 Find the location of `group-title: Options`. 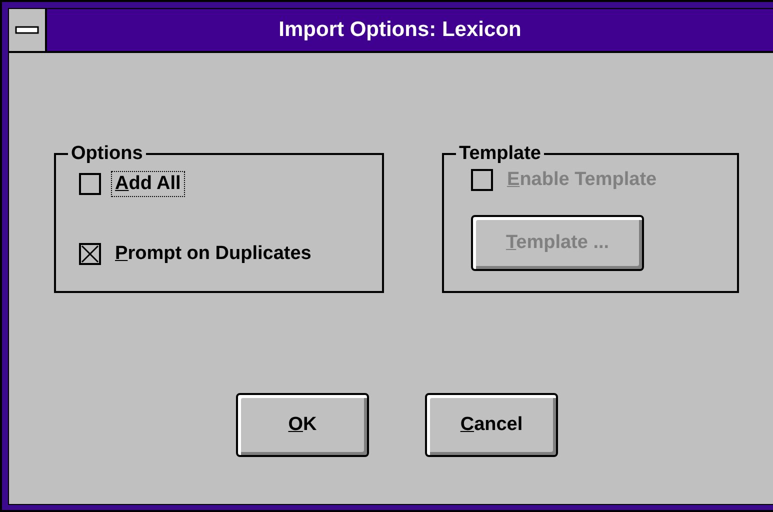

group-title: Options is located at coordinates (107, 154).